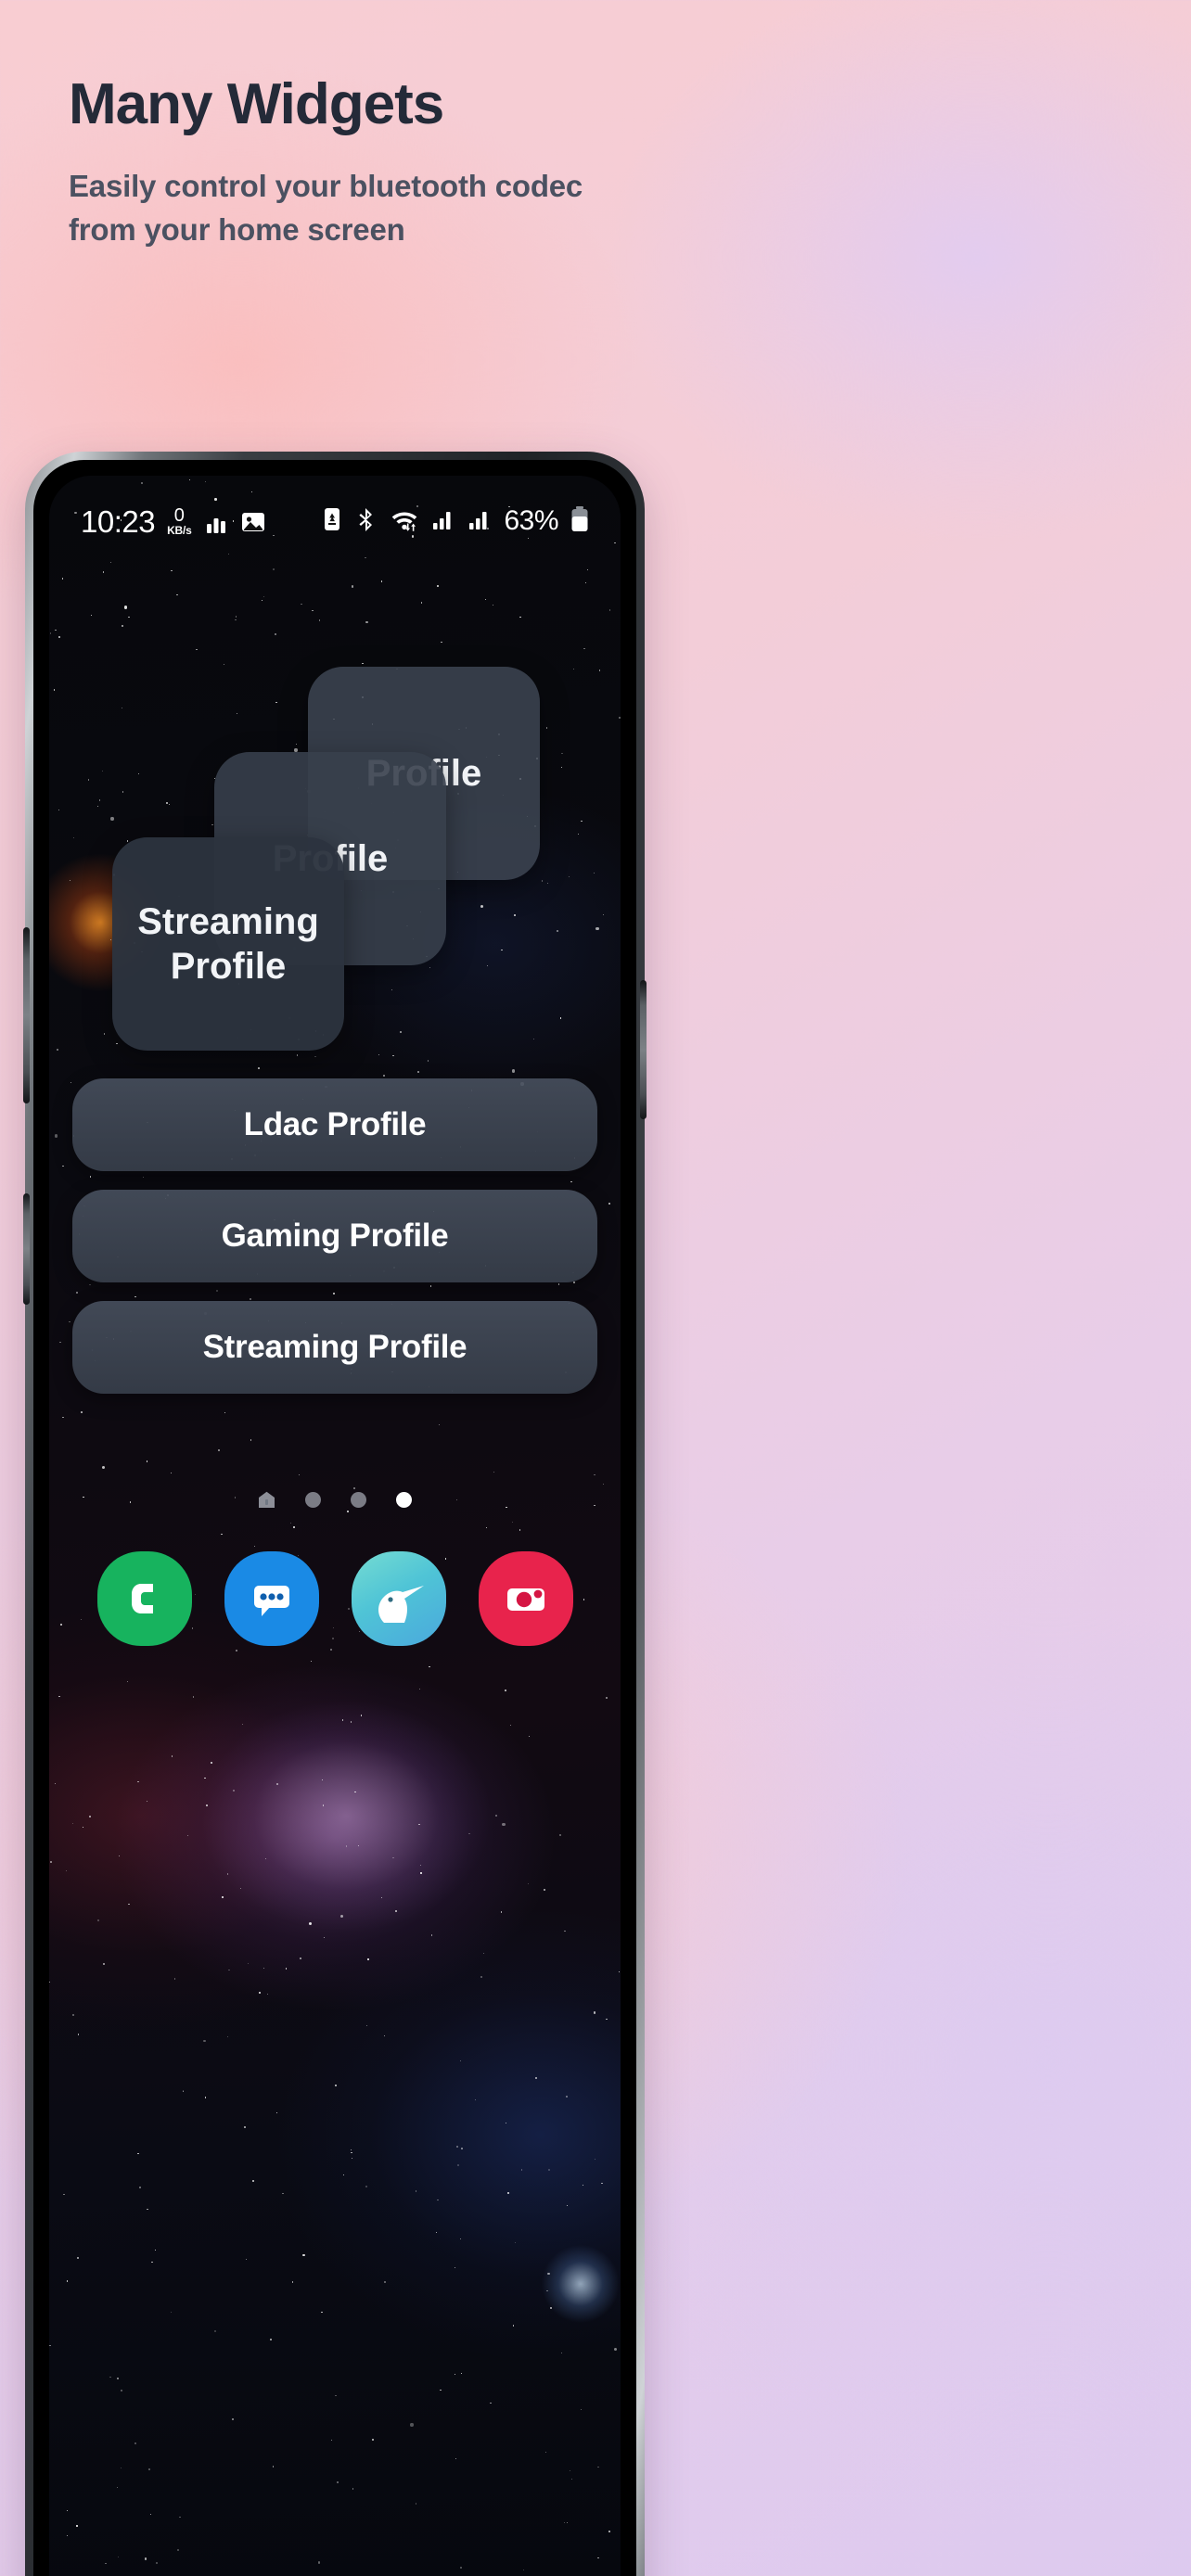  I want to click on phone-icon, so click(144, 1599).